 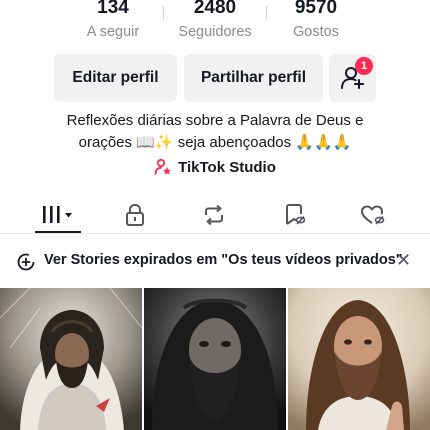 I want to click on tiktok-studio-link: TikTok Studio, so click(x=215, y=167).